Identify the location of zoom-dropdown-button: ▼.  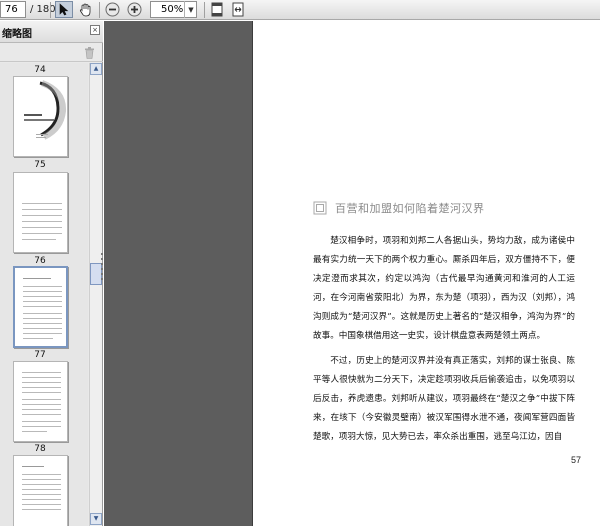
(190, 9).